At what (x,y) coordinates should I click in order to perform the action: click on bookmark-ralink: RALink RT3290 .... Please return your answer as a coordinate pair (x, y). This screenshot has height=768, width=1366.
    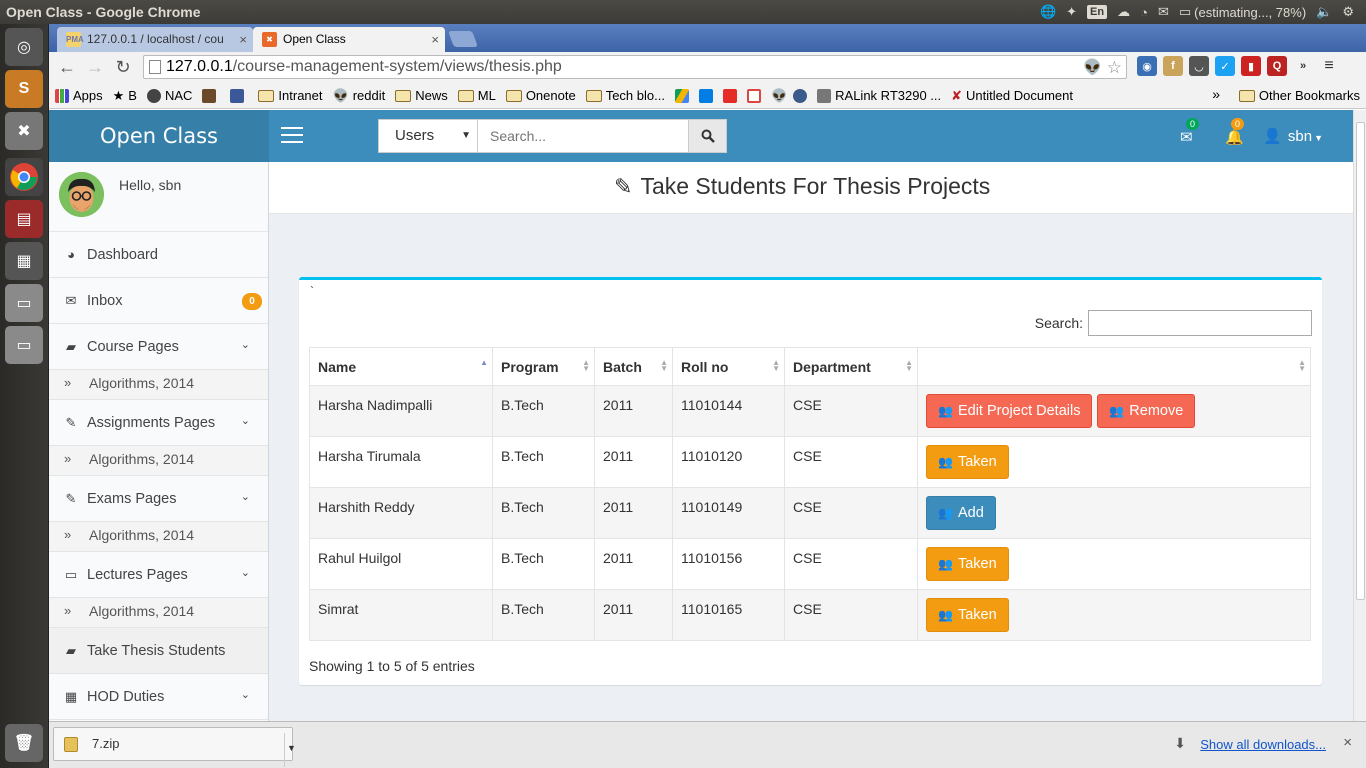
    Looking at the image, I should click on (879, 95).